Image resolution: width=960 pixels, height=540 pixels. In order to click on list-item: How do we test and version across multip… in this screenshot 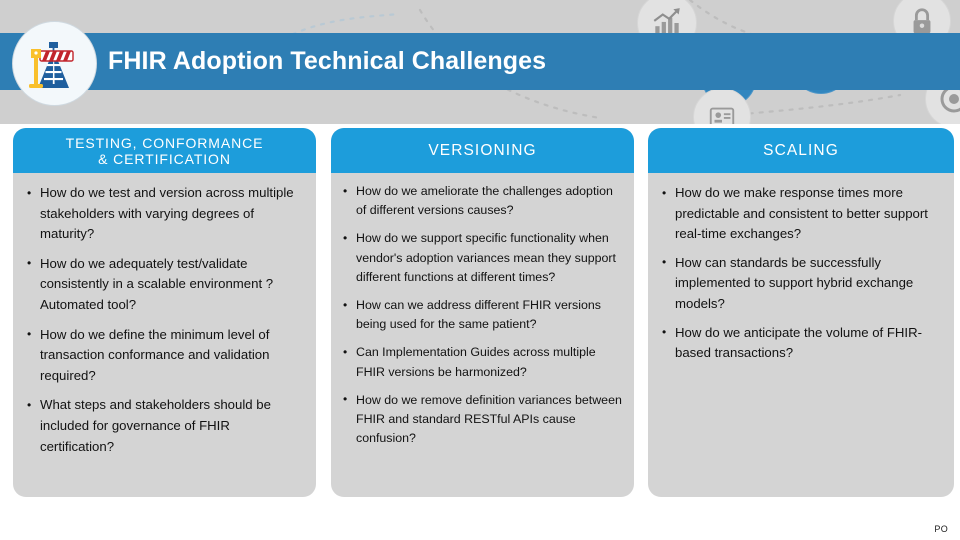, I will do `click(163, 214)`.